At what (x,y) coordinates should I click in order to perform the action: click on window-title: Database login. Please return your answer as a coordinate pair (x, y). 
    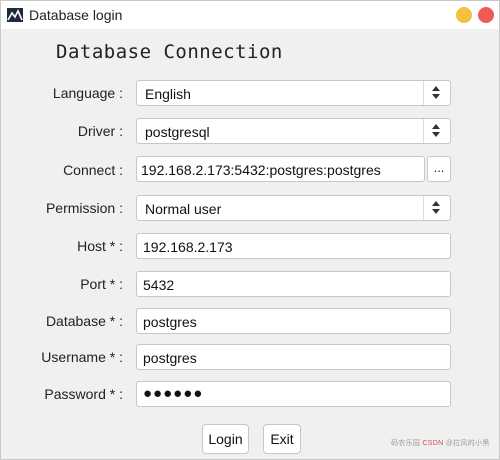
    Looking at the image, I should click on (76, 15).